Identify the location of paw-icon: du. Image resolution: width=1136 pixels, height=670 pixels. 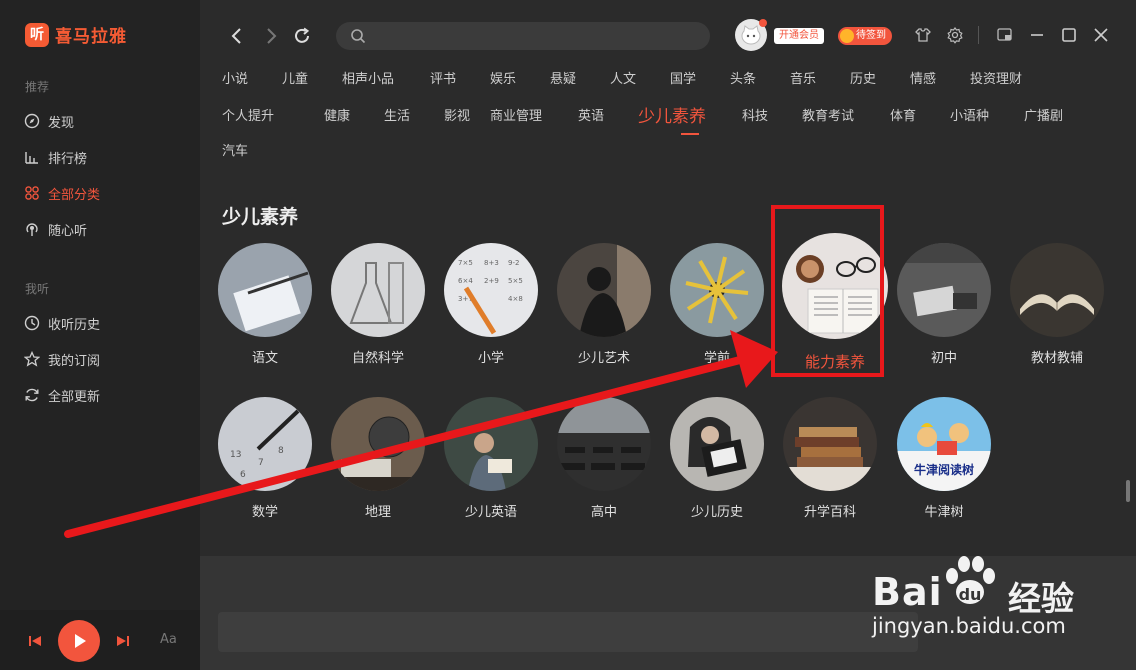
(970, 580).